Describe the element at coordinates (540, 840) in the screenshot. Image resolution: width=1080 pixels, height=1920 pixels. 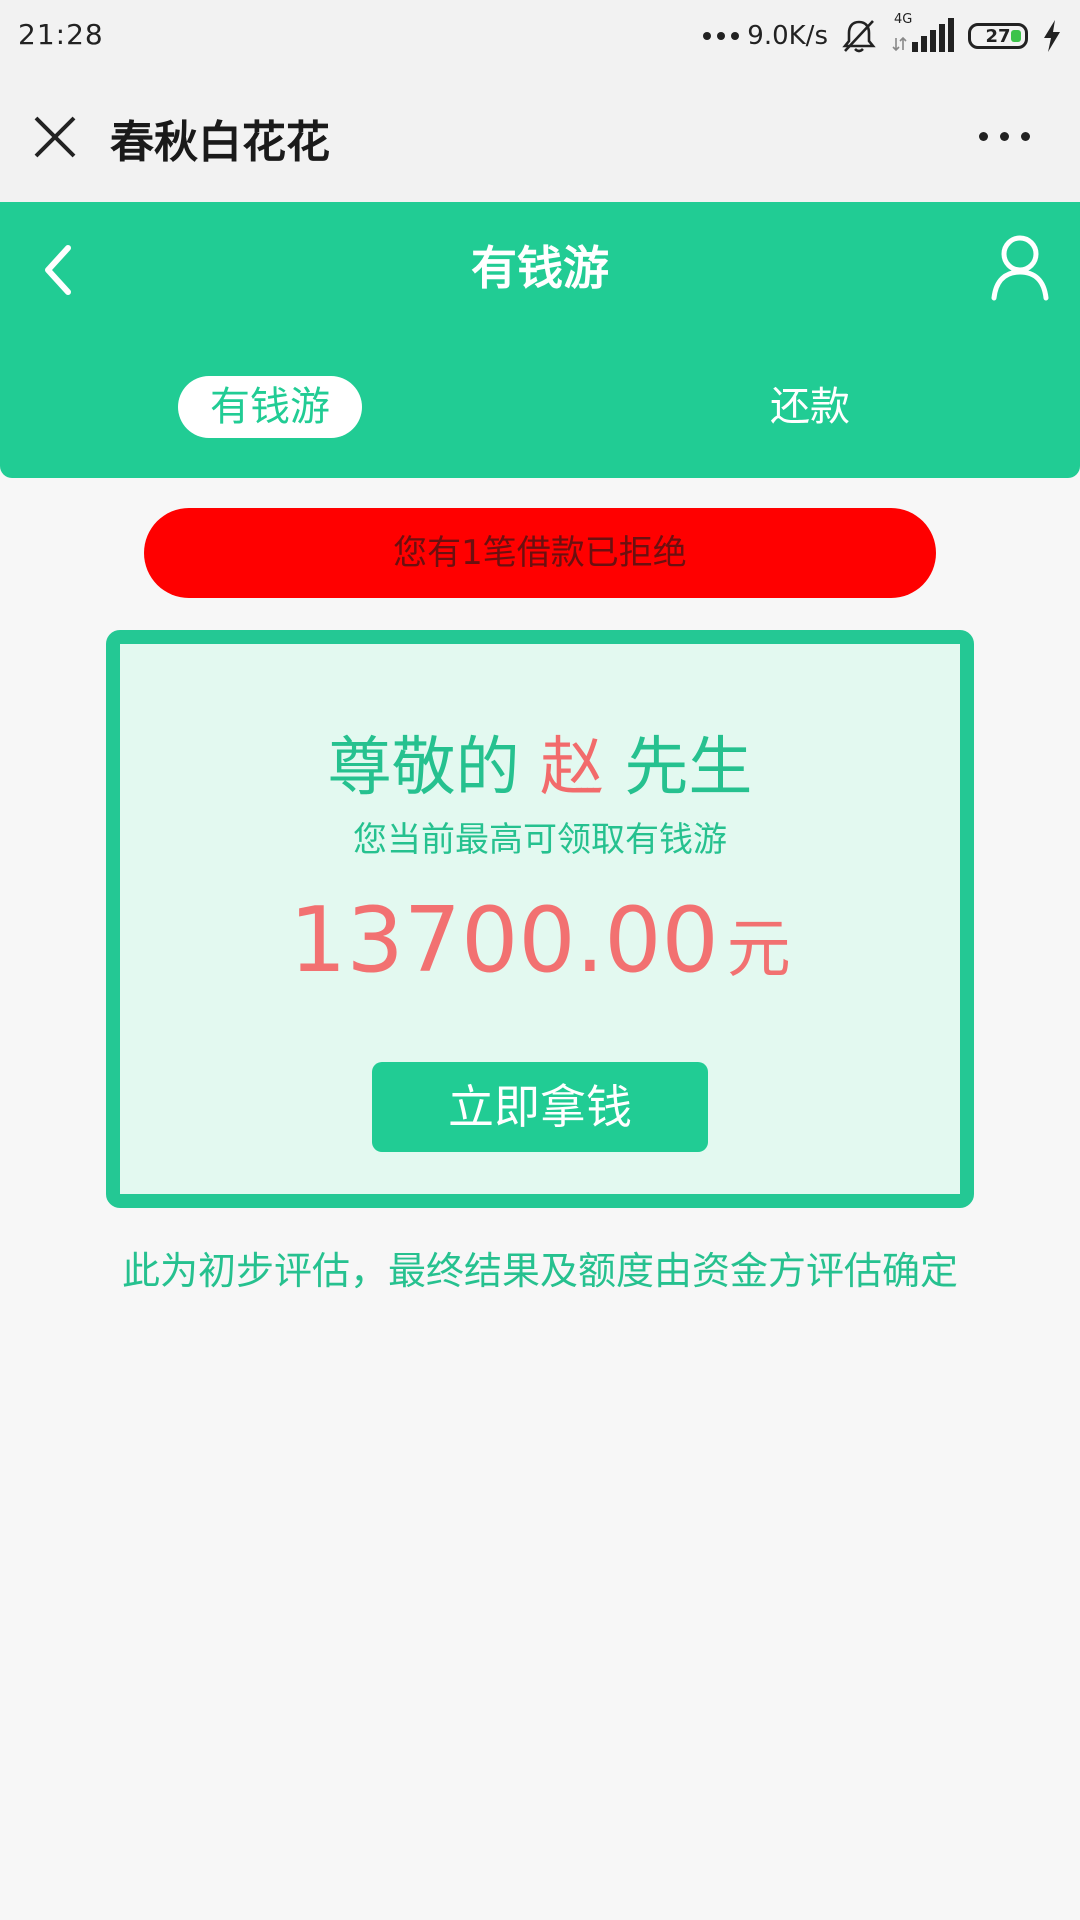
I see `offer-subtitle: 您当前最高可领取有钱游` at that location.